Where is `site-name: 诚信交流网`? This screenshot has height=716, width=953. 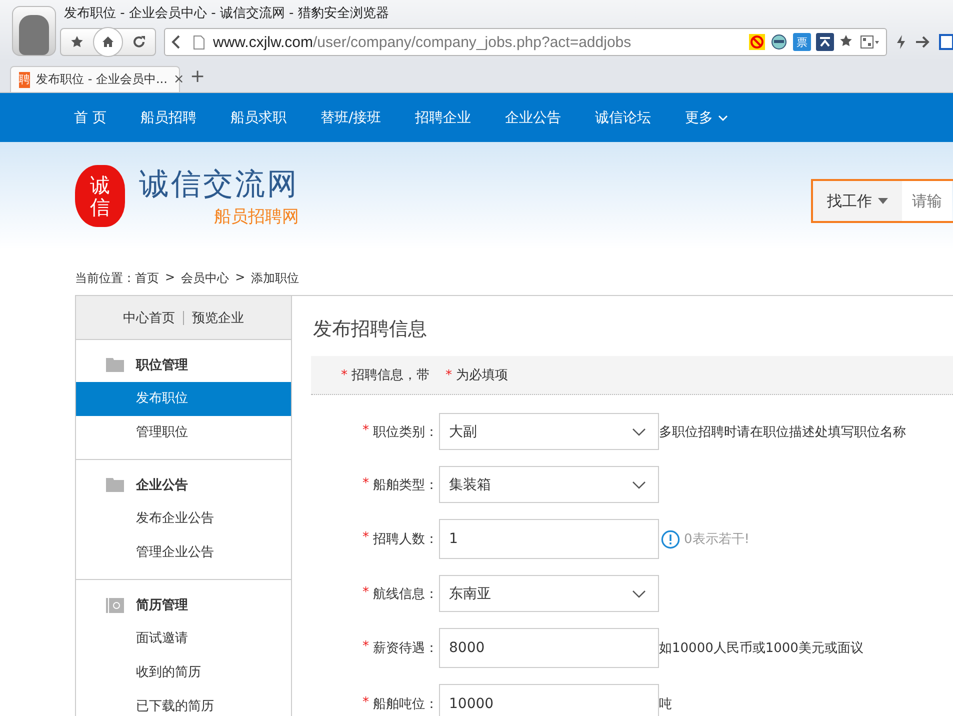
site-name: 诚信交流网 is located at coordinates (219, 185).